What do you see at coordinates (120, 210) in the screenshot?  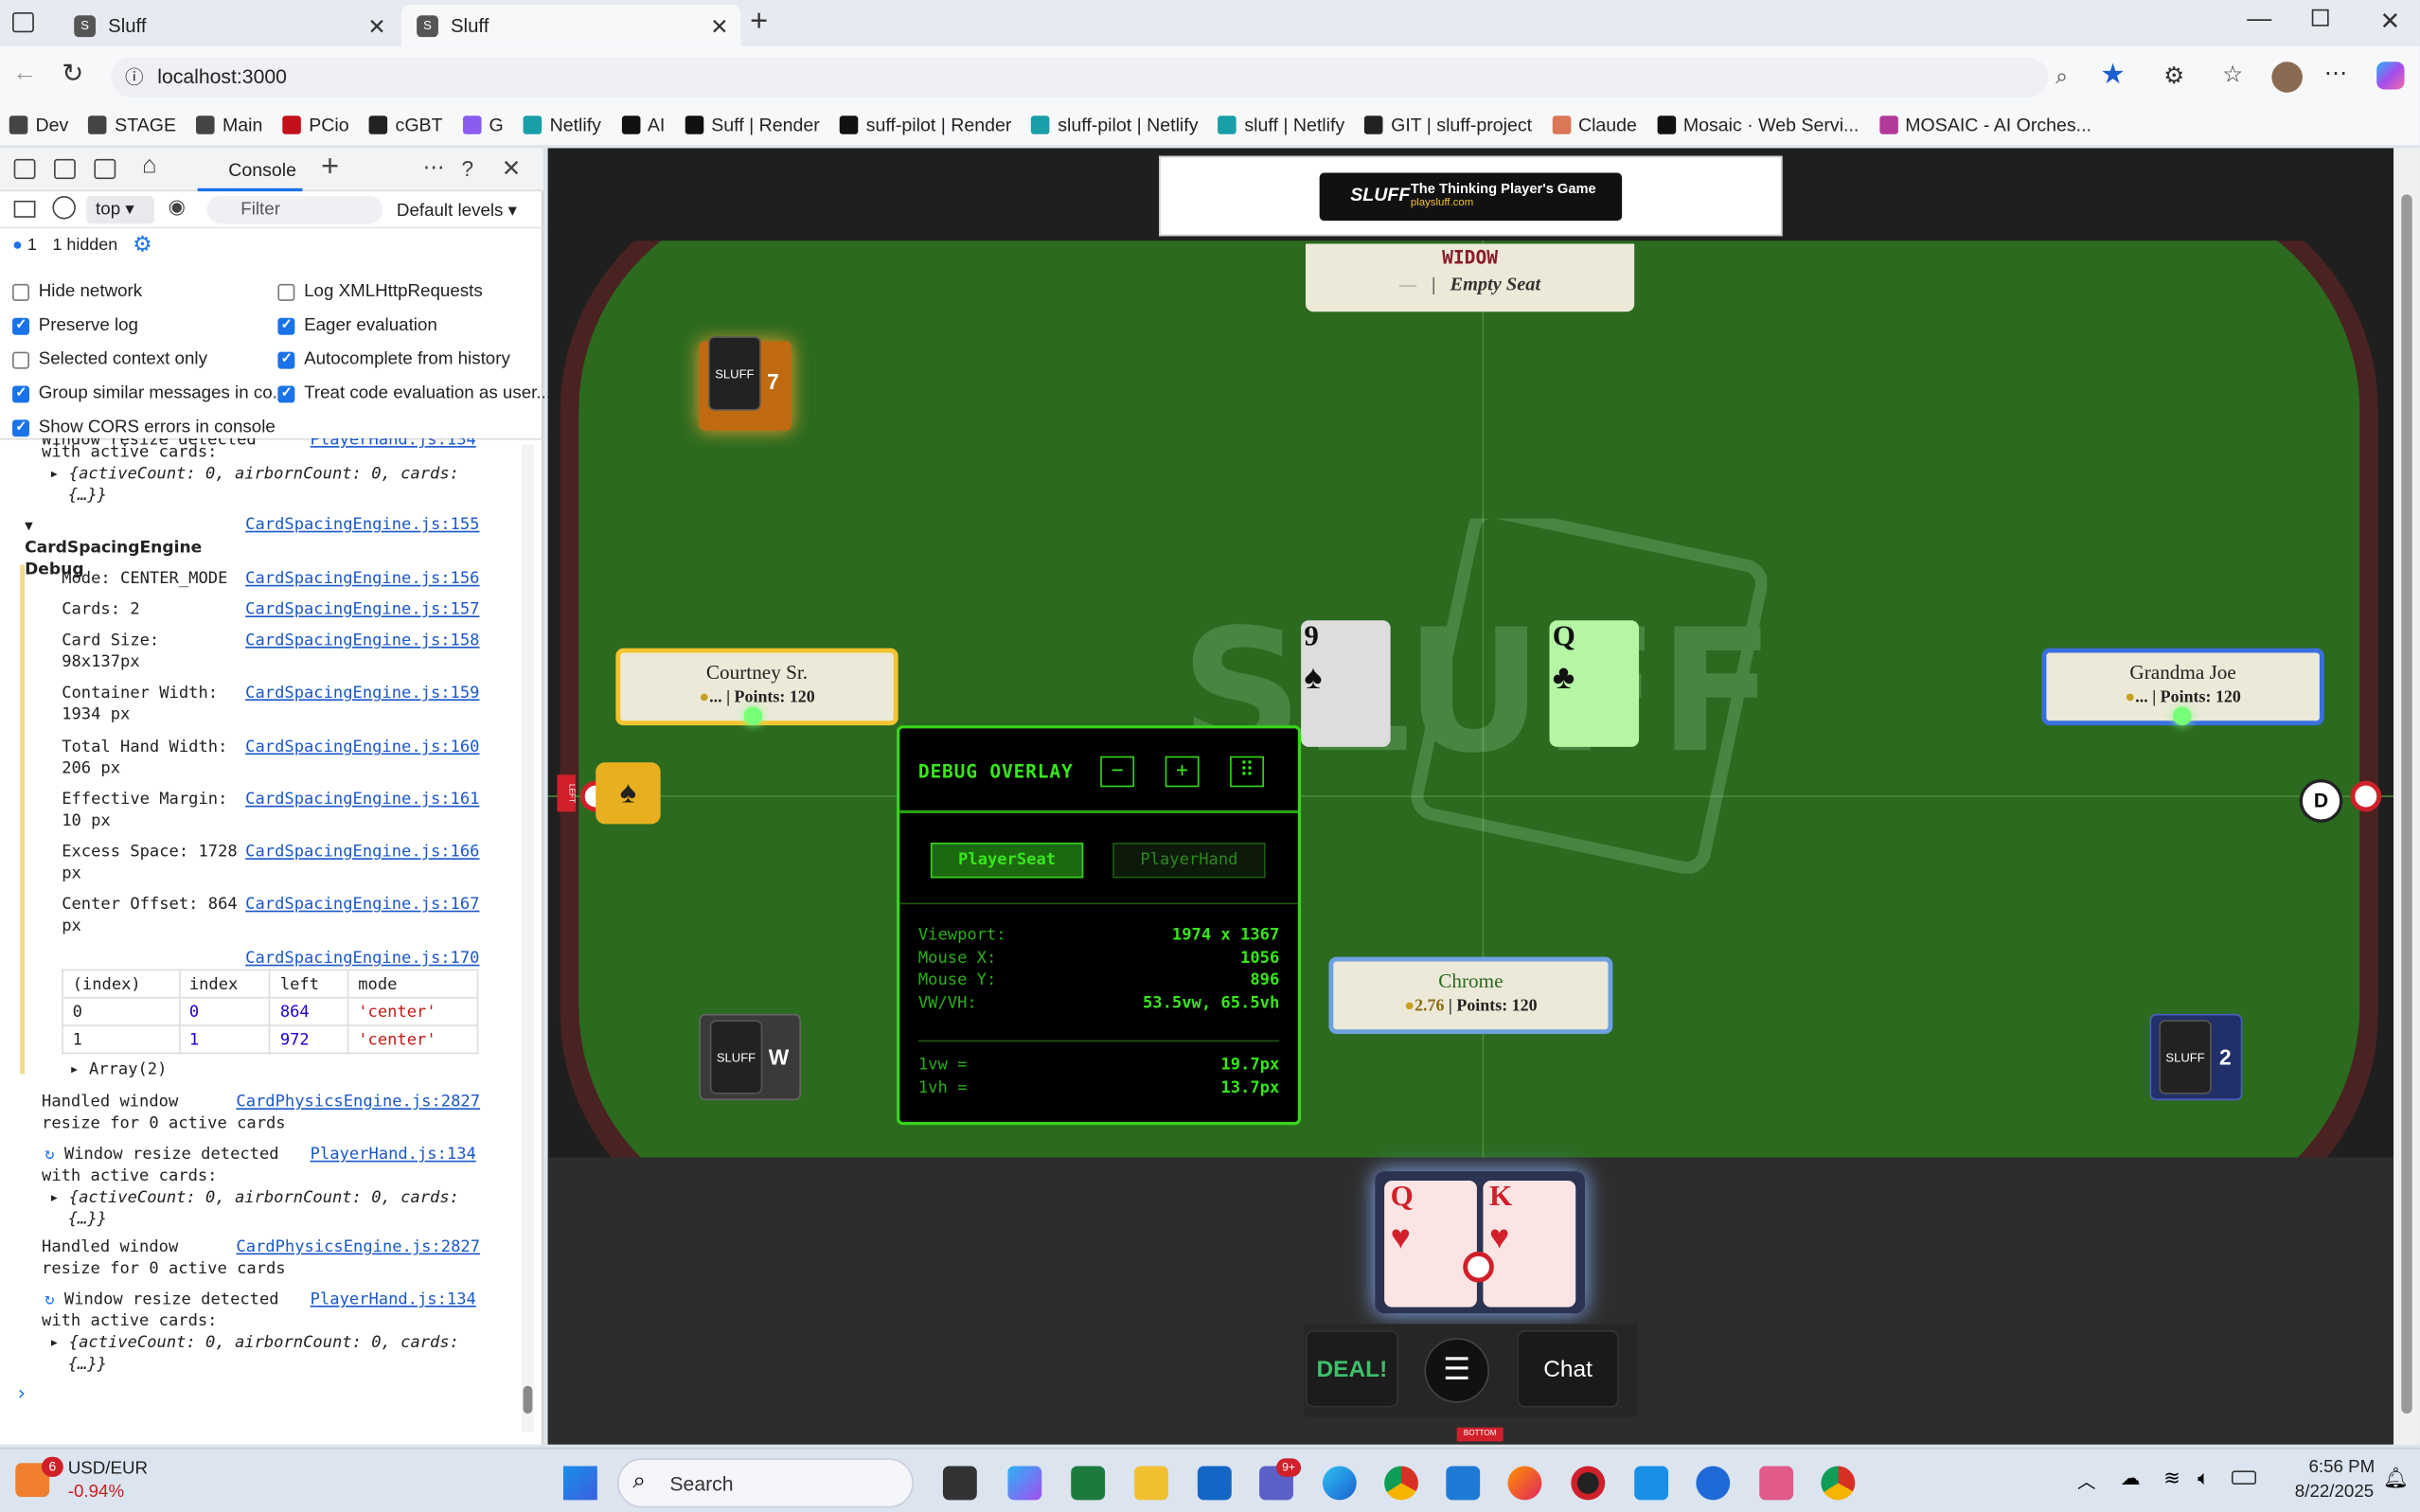 I see `context-select: top ▾` at bounding box center [120, 210].